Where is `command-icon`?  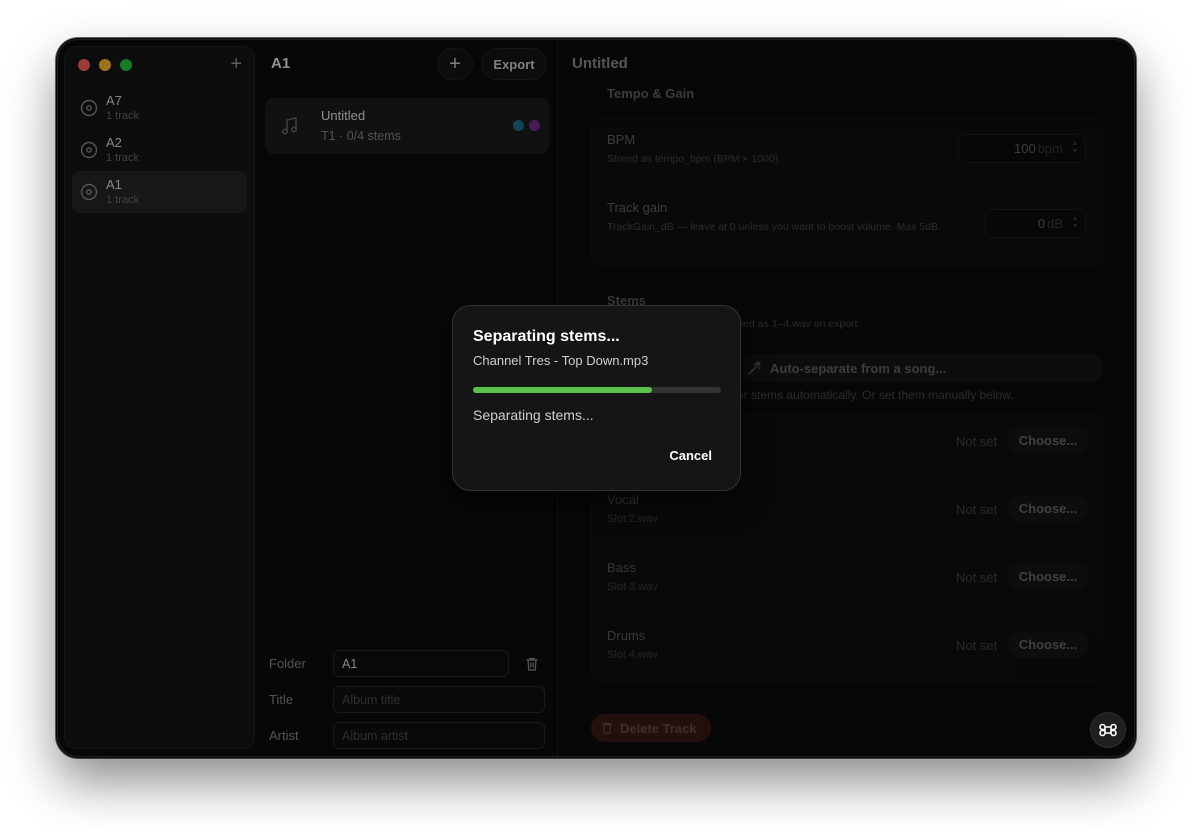
command-icon is located at coordinates (1108, 730).